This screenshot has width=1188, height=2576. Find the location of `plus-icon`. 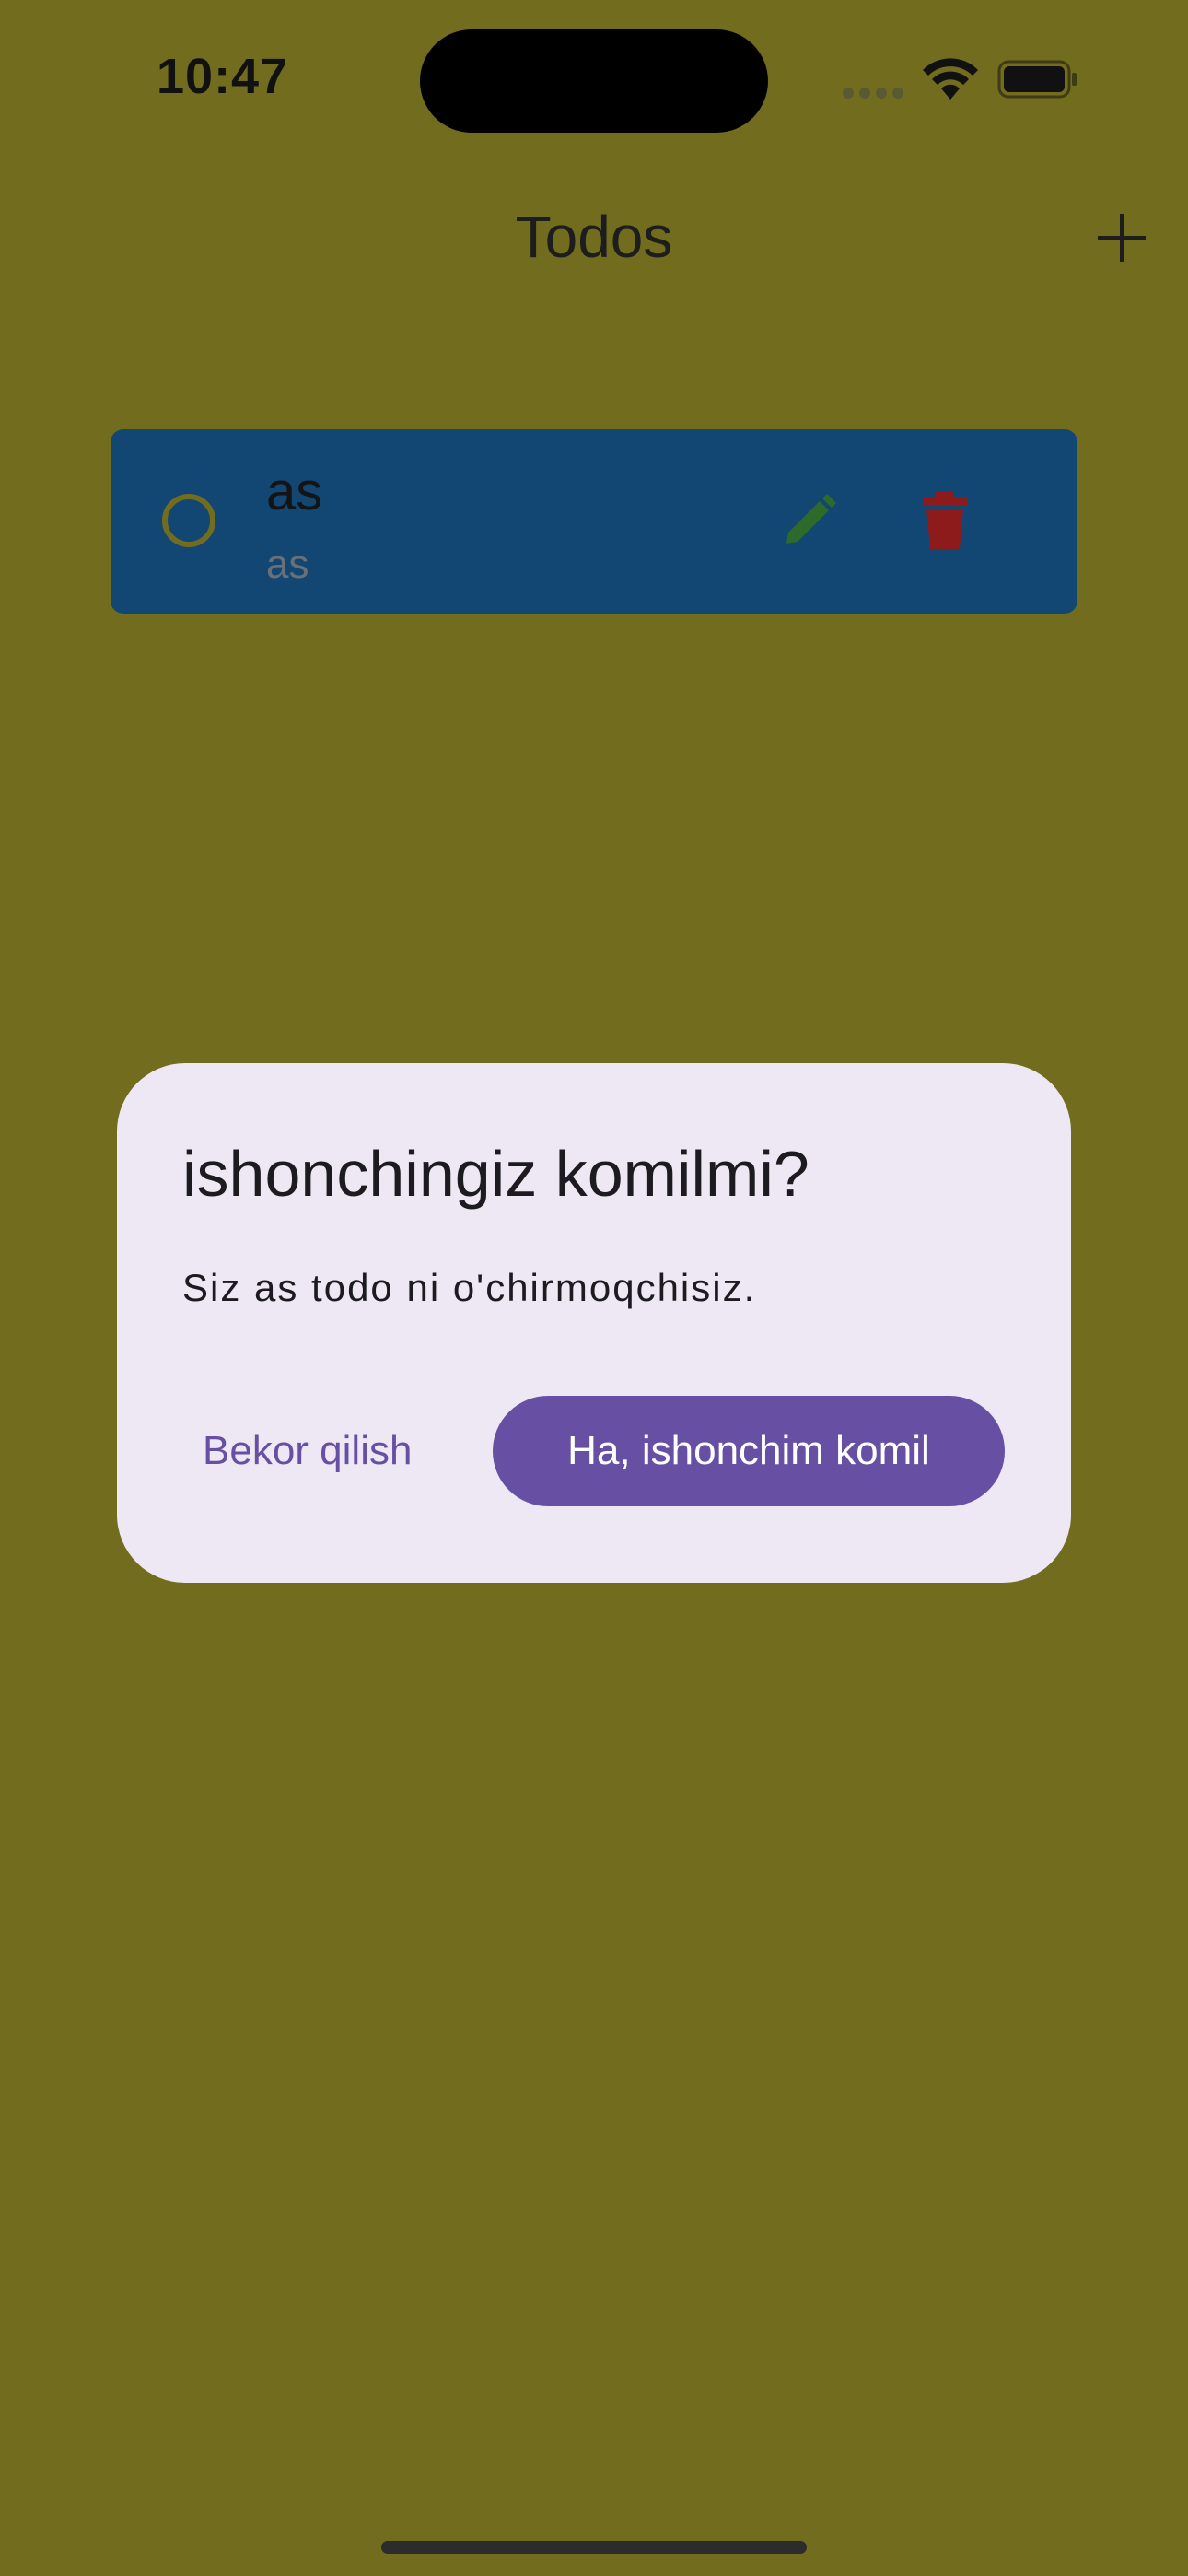

plus-icon is located at coordinates (1122, 238).